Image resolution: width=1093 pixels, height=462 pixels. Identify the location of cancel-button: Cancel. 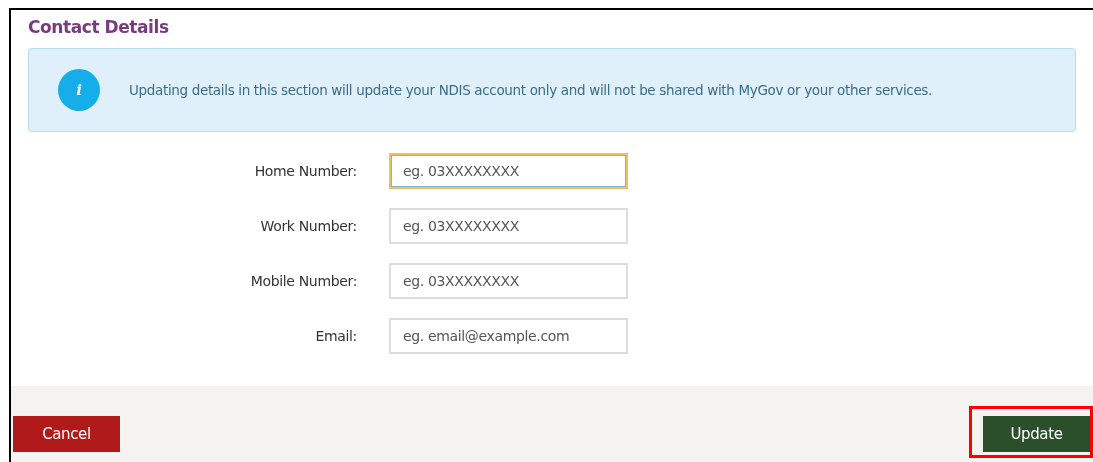
(66, 434).